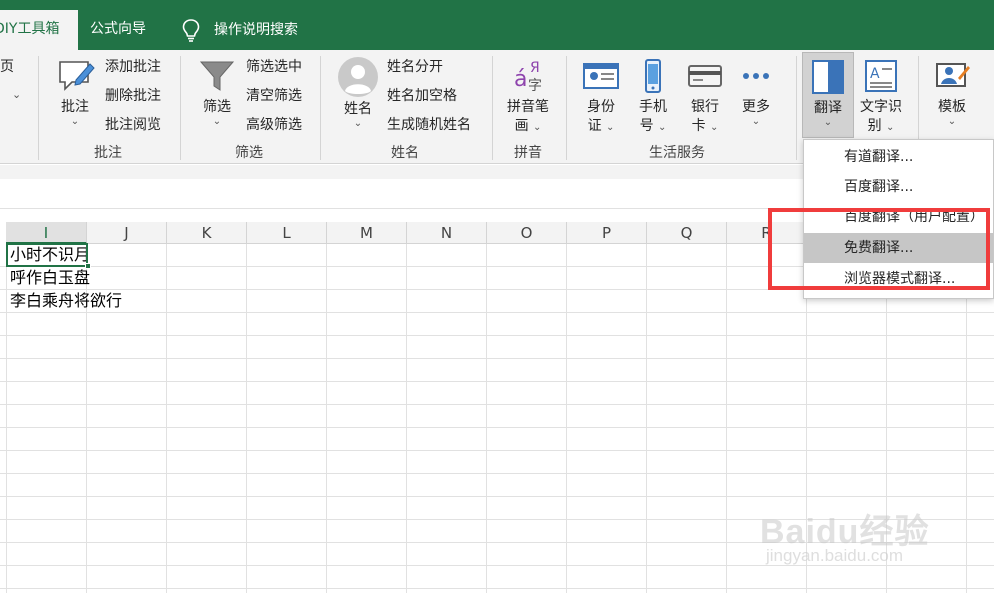 This screenshot has width=994, height=593. Describe the element at coordinates (249, 153) in the screenshot. I see `group-label-filter: 筛选` at that location.